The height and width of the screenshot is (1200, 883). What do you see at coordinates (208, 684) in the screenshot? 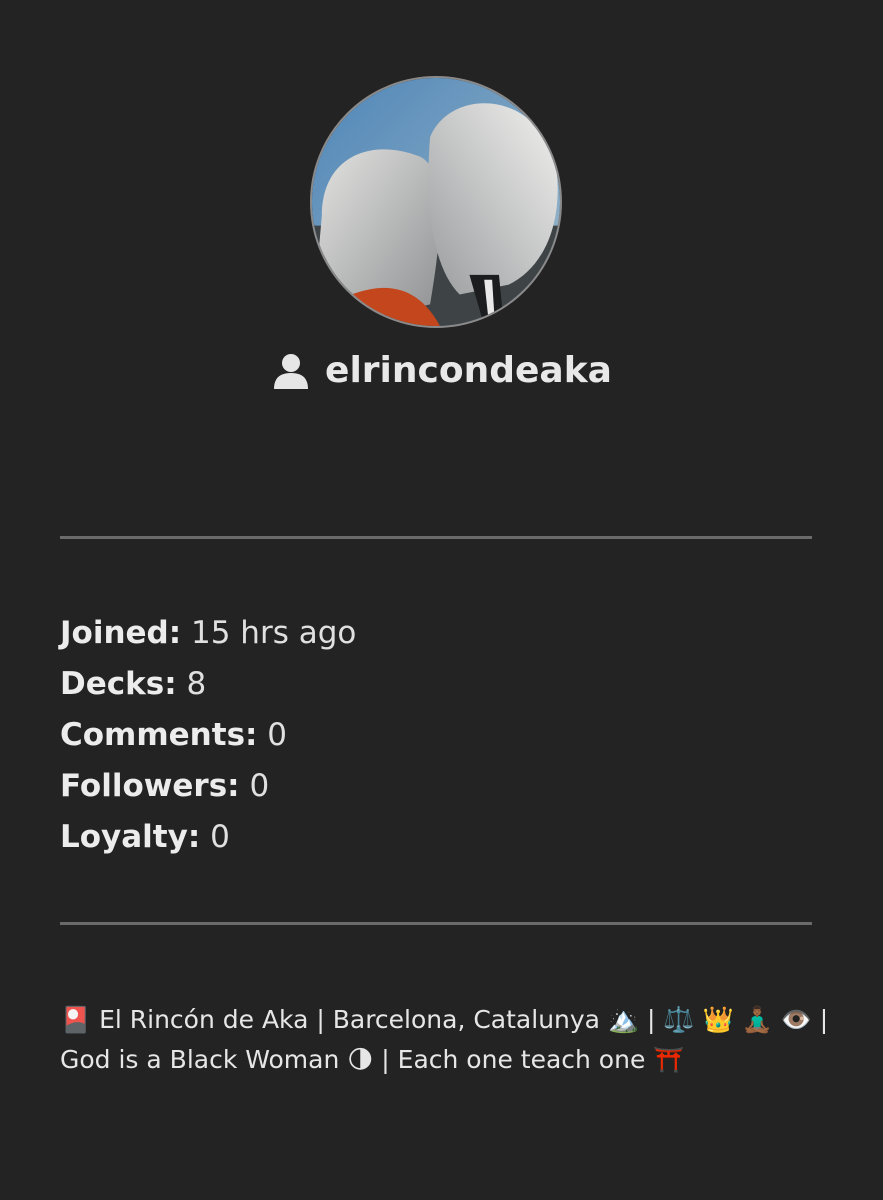
I see `stat-decks: Decks: 8` at bounding box center [208, 684].